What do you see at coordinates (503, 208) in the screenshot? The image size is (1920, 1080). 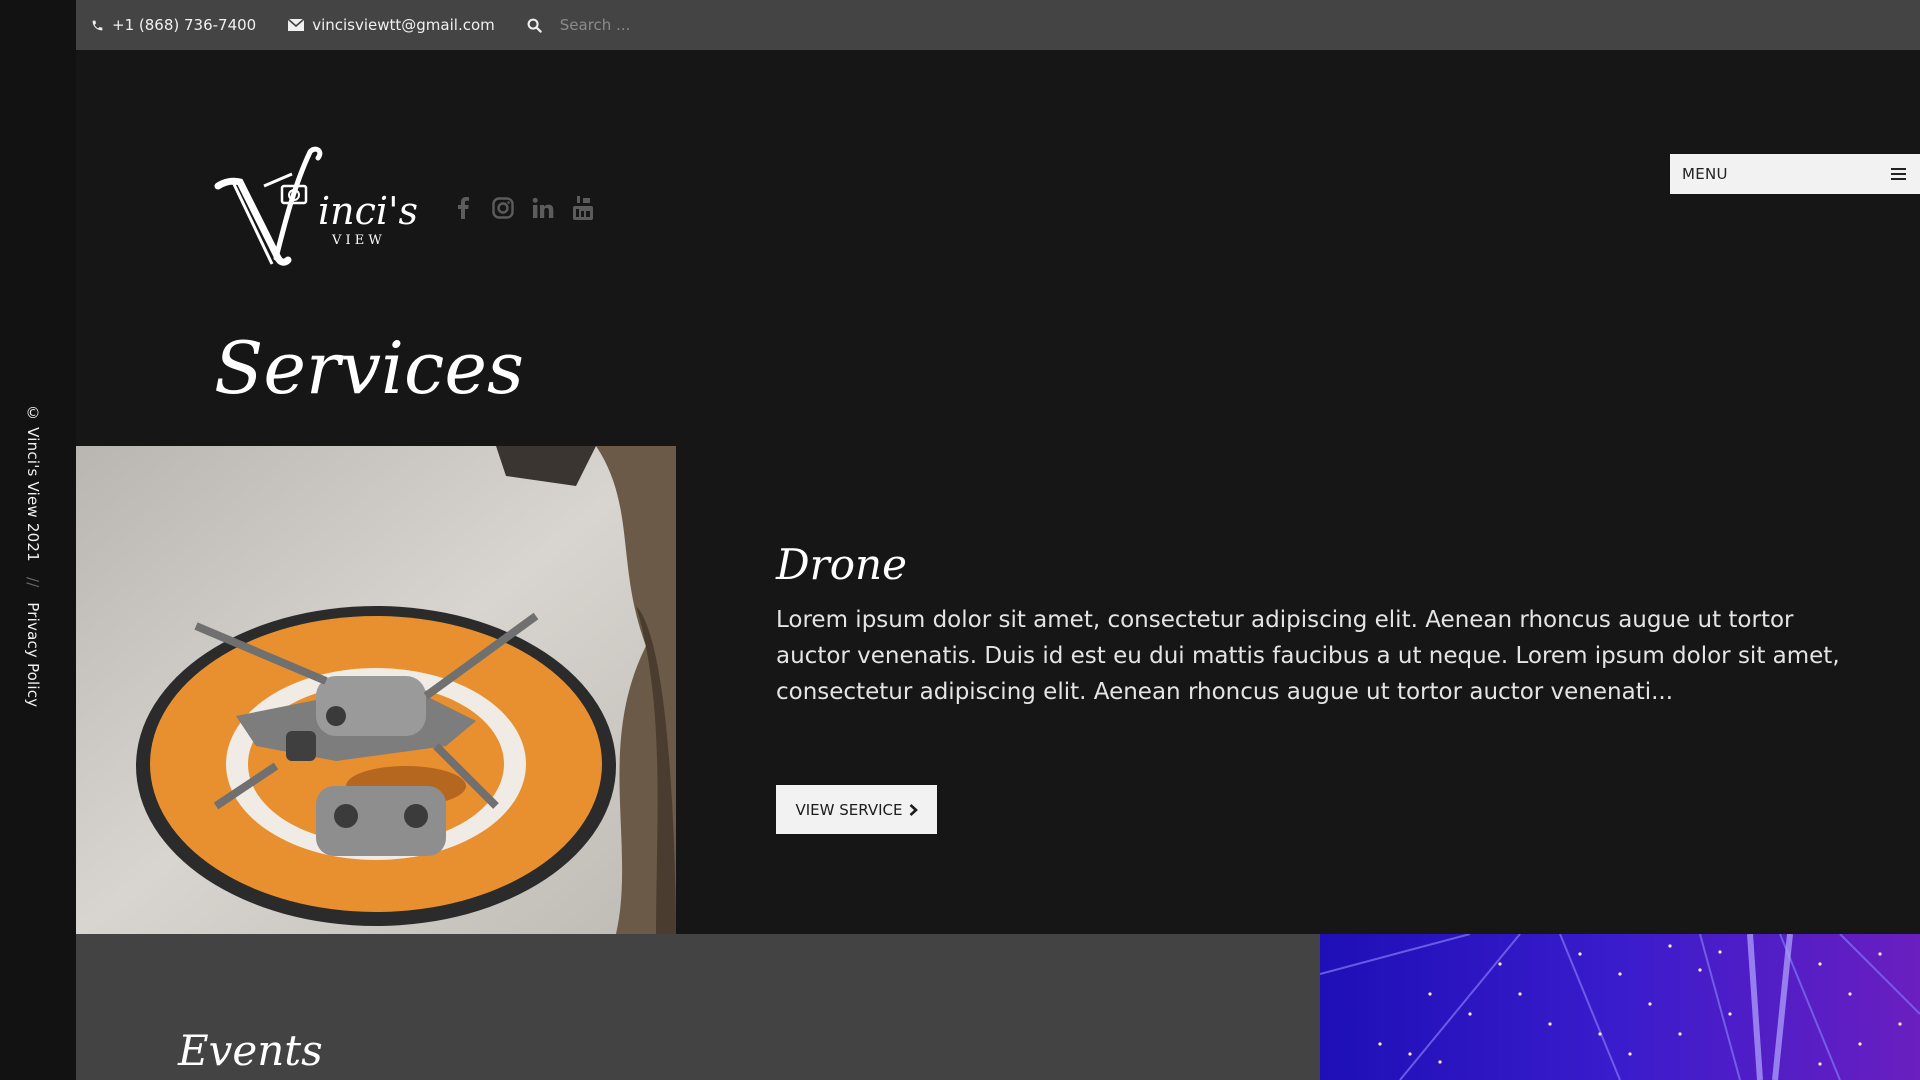 I see `instagram-icon` at bounding box center [503, 208].